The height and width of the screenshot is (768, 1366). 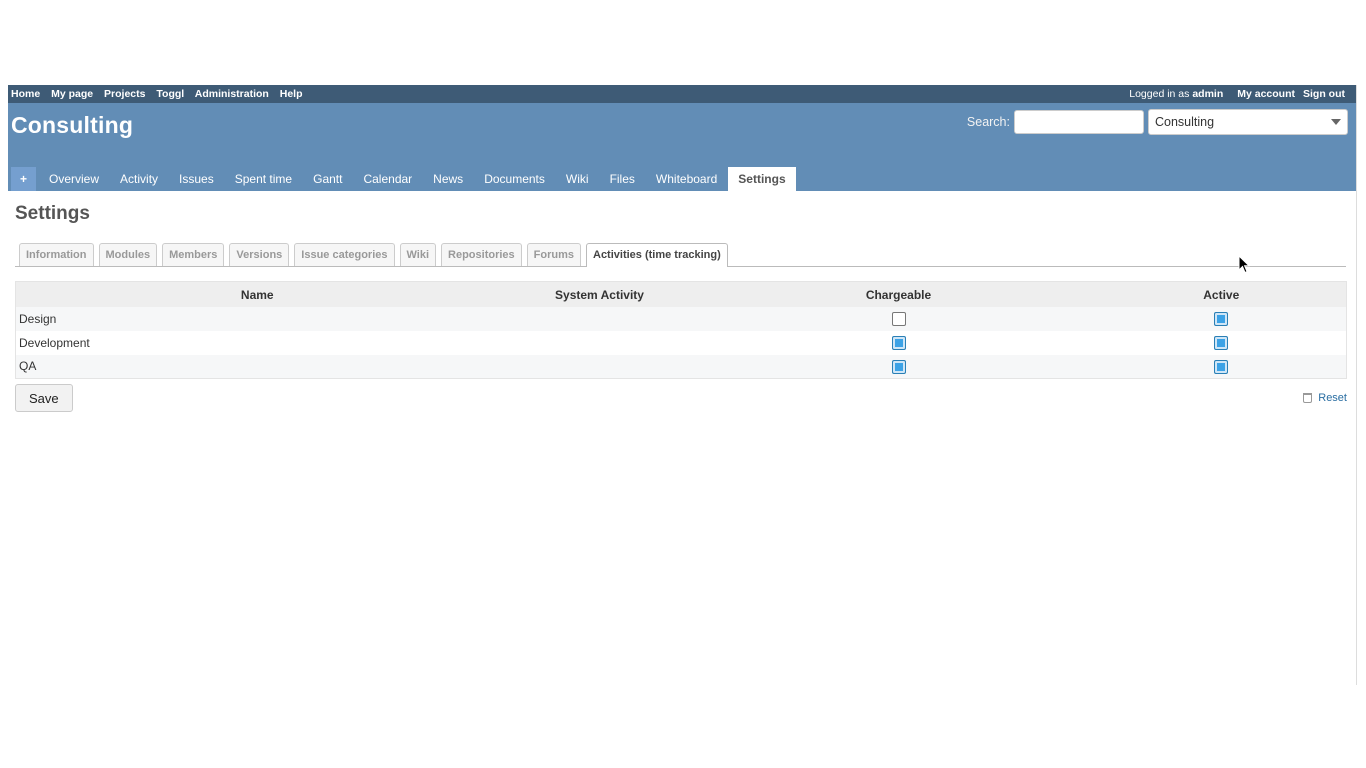 I want to click on top-menu-home: Home, so click(x=25, y=94).